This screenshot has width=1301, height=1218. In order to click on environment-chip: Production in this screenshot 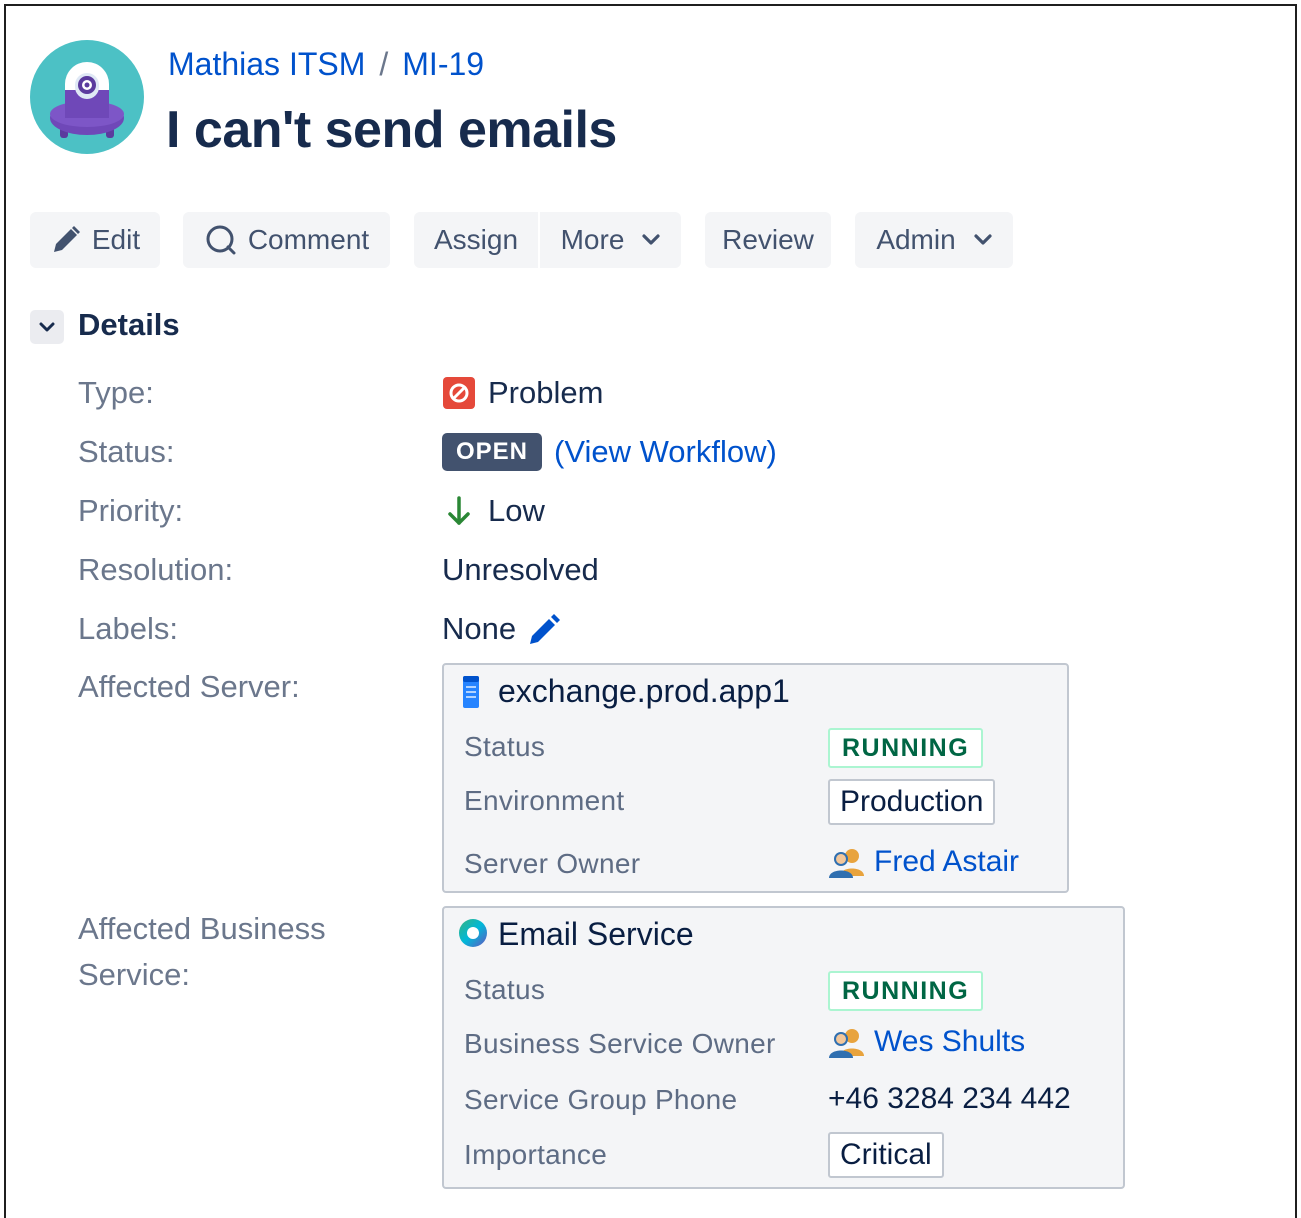, I will do `click(912, 802)`.